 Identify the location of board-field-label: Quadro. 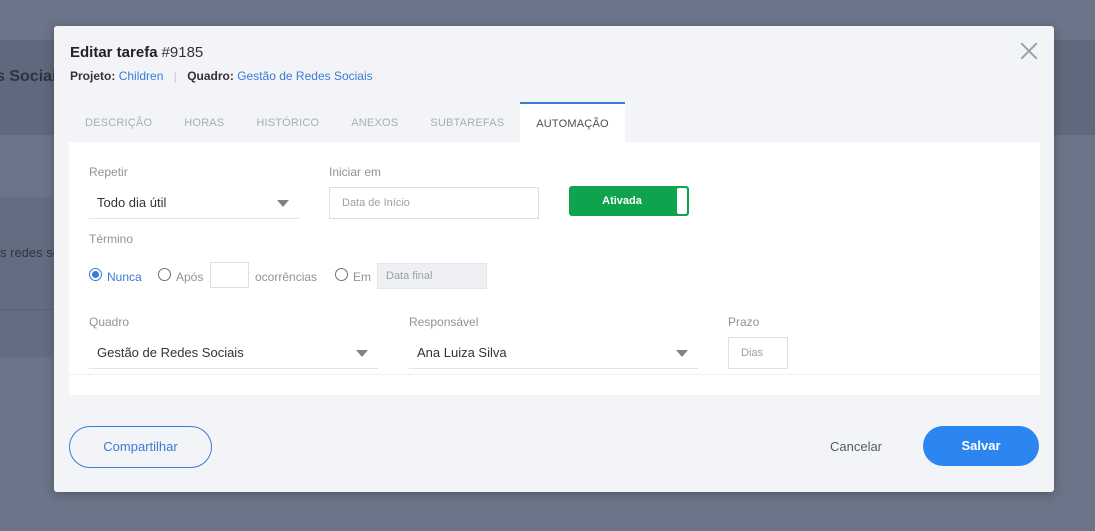
(109, 322).